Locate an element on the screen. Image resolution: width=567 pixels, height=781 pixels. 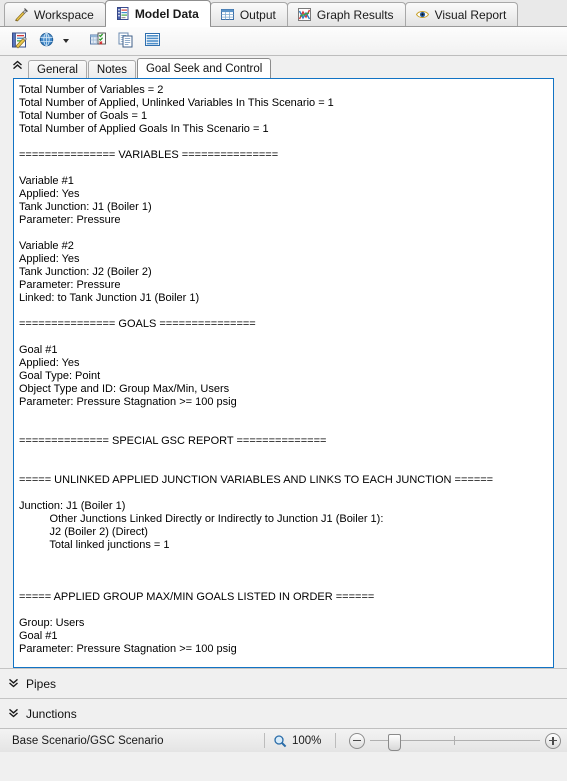
tab-output: Output is located at coordinates (248, 14).